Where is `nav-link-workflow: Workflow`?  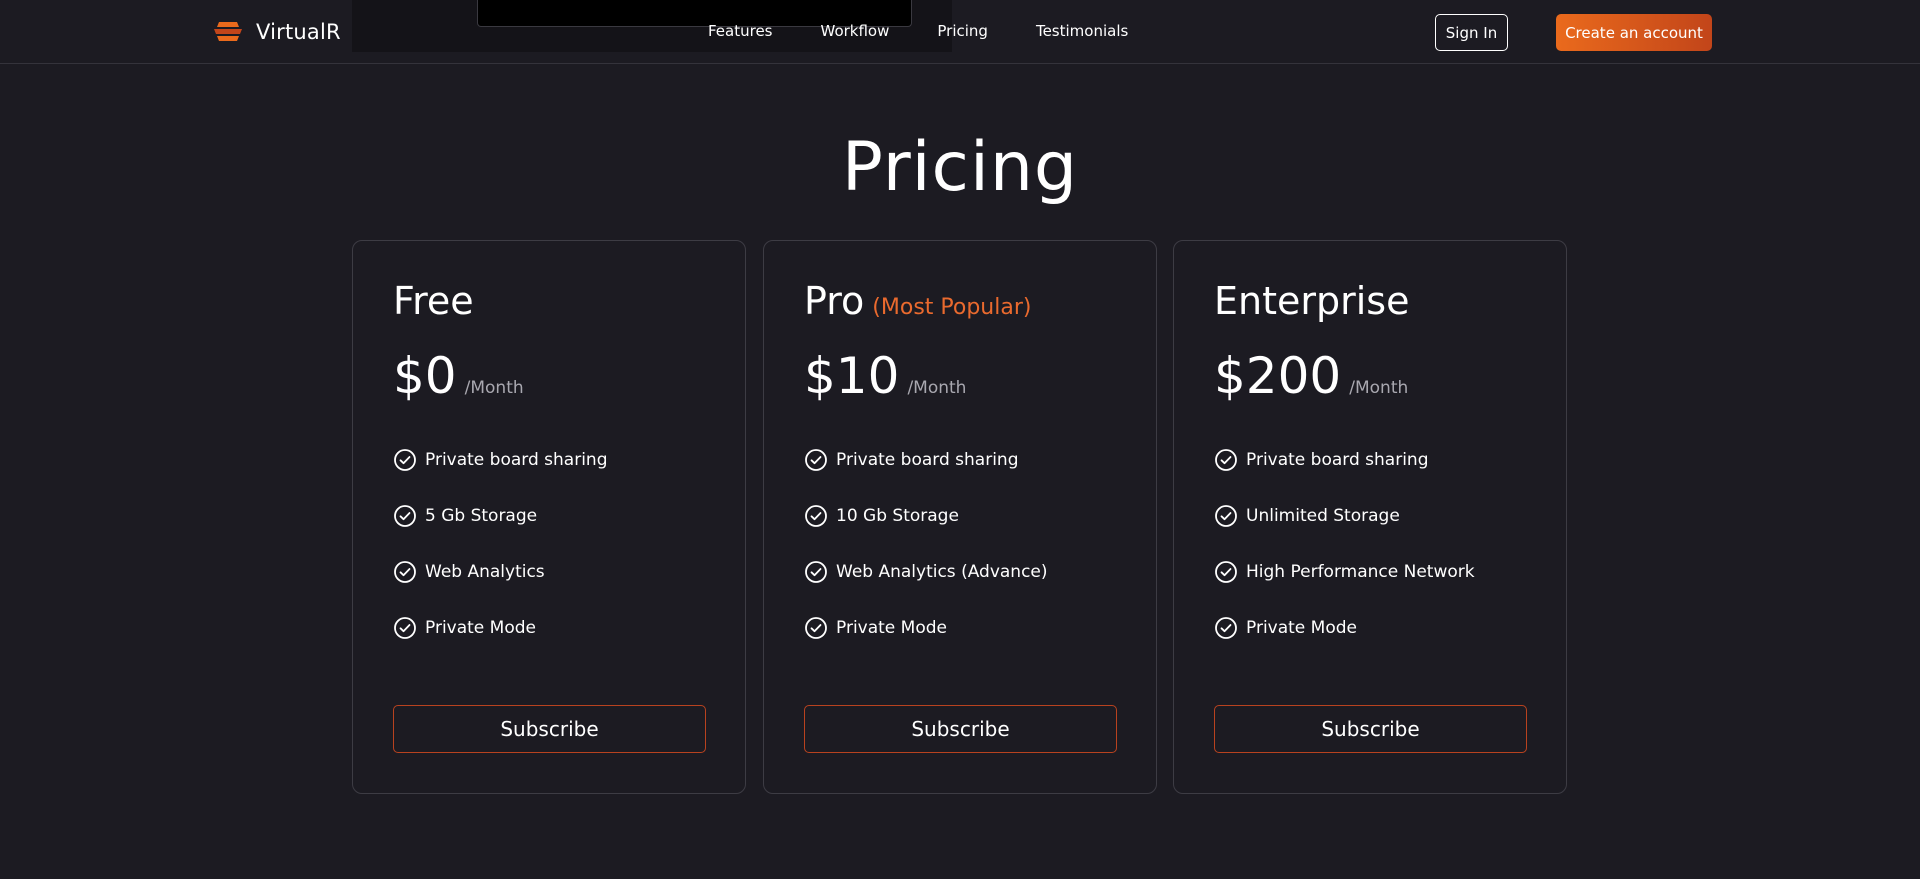
nav-link-workflow: Workflow is located at coordinates (855, 31).